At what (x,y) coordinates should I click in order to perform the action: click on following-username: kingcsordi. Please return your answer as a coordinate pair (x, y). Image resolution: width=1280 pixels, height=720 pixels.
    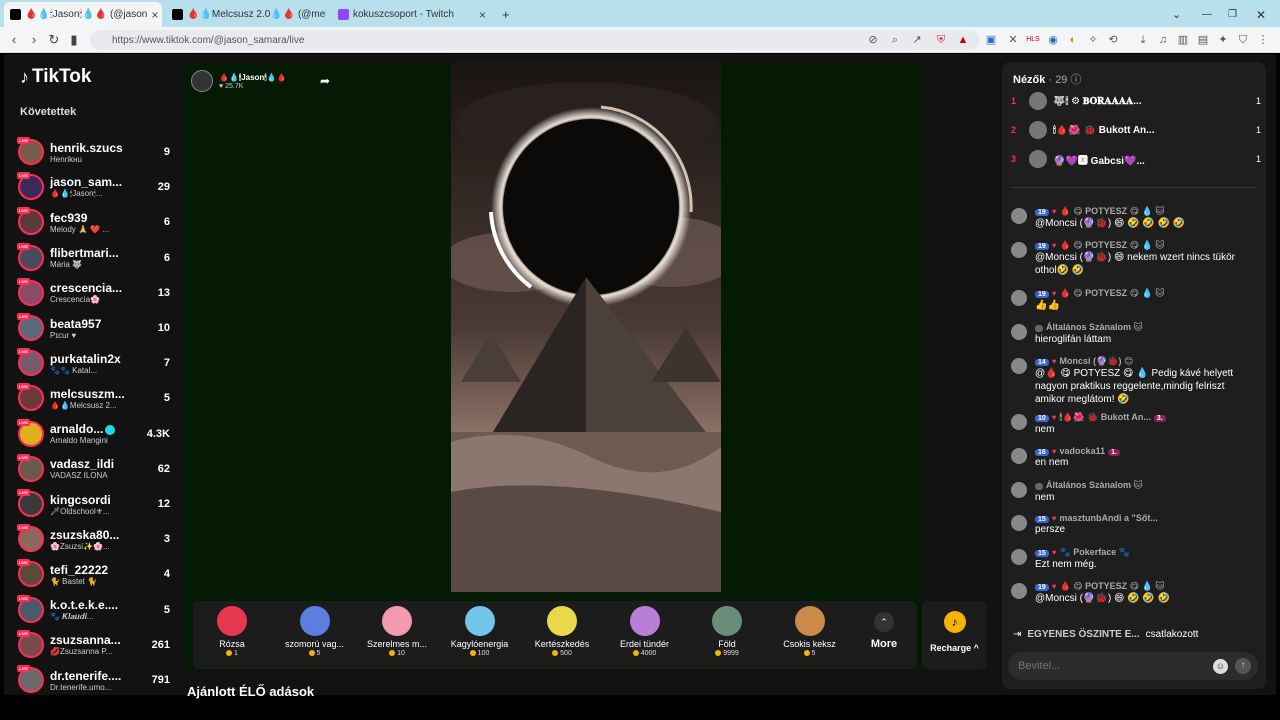
    Looking at the image, I should click on (80, 499).